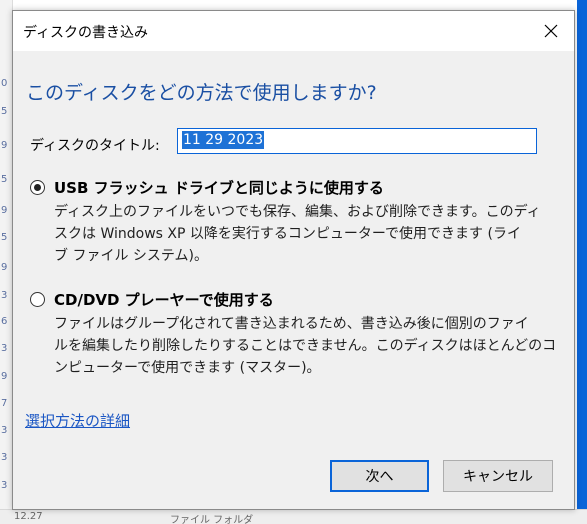 The width and height of the screenshot is (587, 524). I want to click on background-text: ファイル フォルダ, so click(212, 519).